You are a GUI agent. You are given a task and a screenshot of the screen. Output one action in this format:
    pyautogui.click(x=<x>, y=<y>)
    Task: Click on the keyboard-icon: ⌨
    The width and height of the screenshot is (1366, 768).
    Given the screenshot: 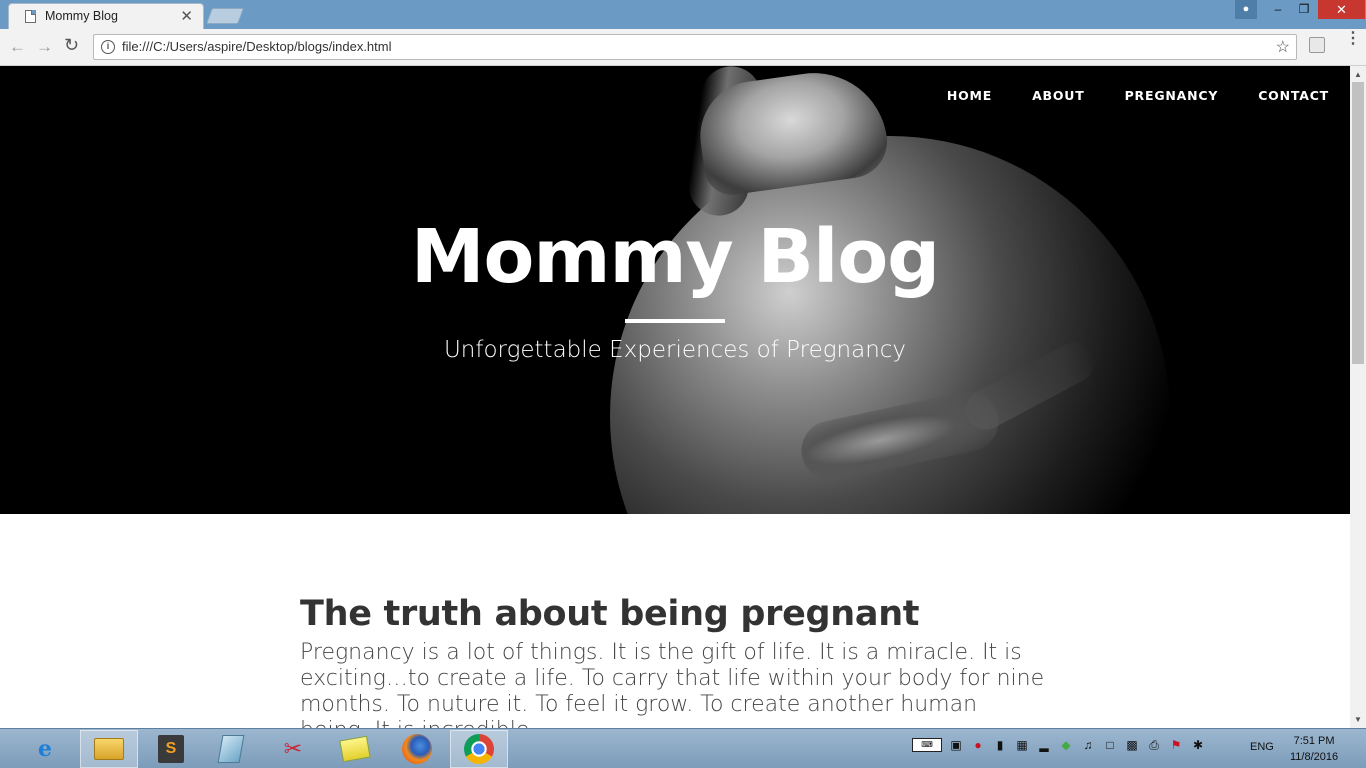 What is the action you would take?
    pyautogui.click(x=927, y=745)
    